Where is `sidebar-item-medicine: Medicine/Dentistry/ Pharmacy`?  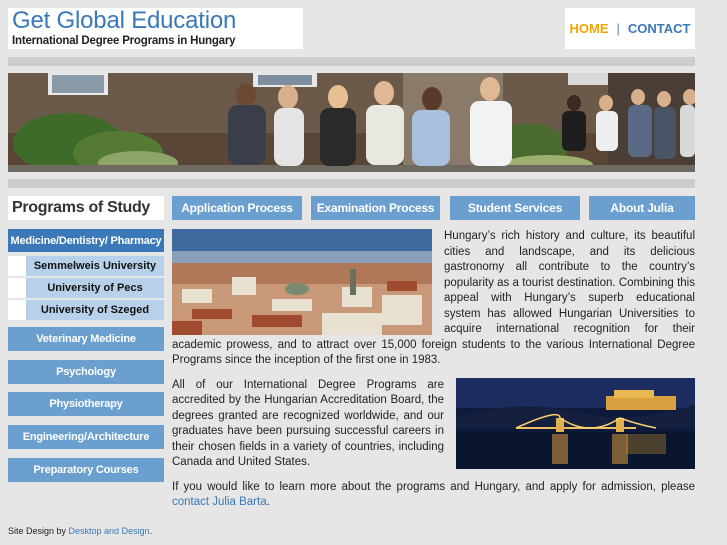 sidebar-item-medicine: Medicine/Dentistry/ Pharmacy is located at coordinates (86, 240).